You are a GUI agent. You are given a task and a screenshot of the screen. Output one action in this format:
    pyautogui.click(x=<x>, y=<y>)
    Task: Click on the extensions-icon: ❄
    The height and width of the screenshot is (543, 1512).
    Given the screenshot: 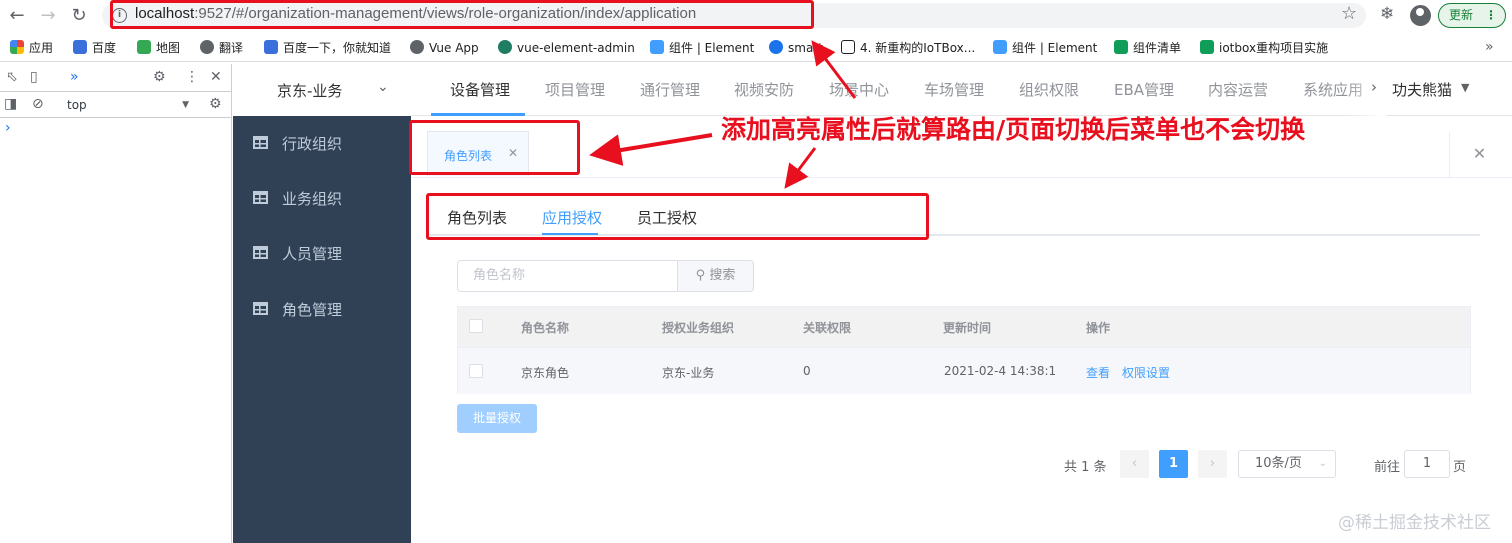 What is the action you would take?
    pyautogui.click(x=1387, y=14)
    